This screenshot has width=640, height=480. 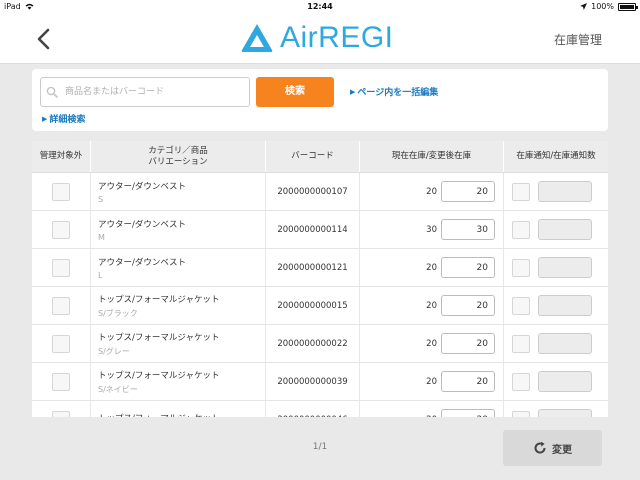 I want to click on inventory-management-link: 在庫管理, so click(x=578, y=39).